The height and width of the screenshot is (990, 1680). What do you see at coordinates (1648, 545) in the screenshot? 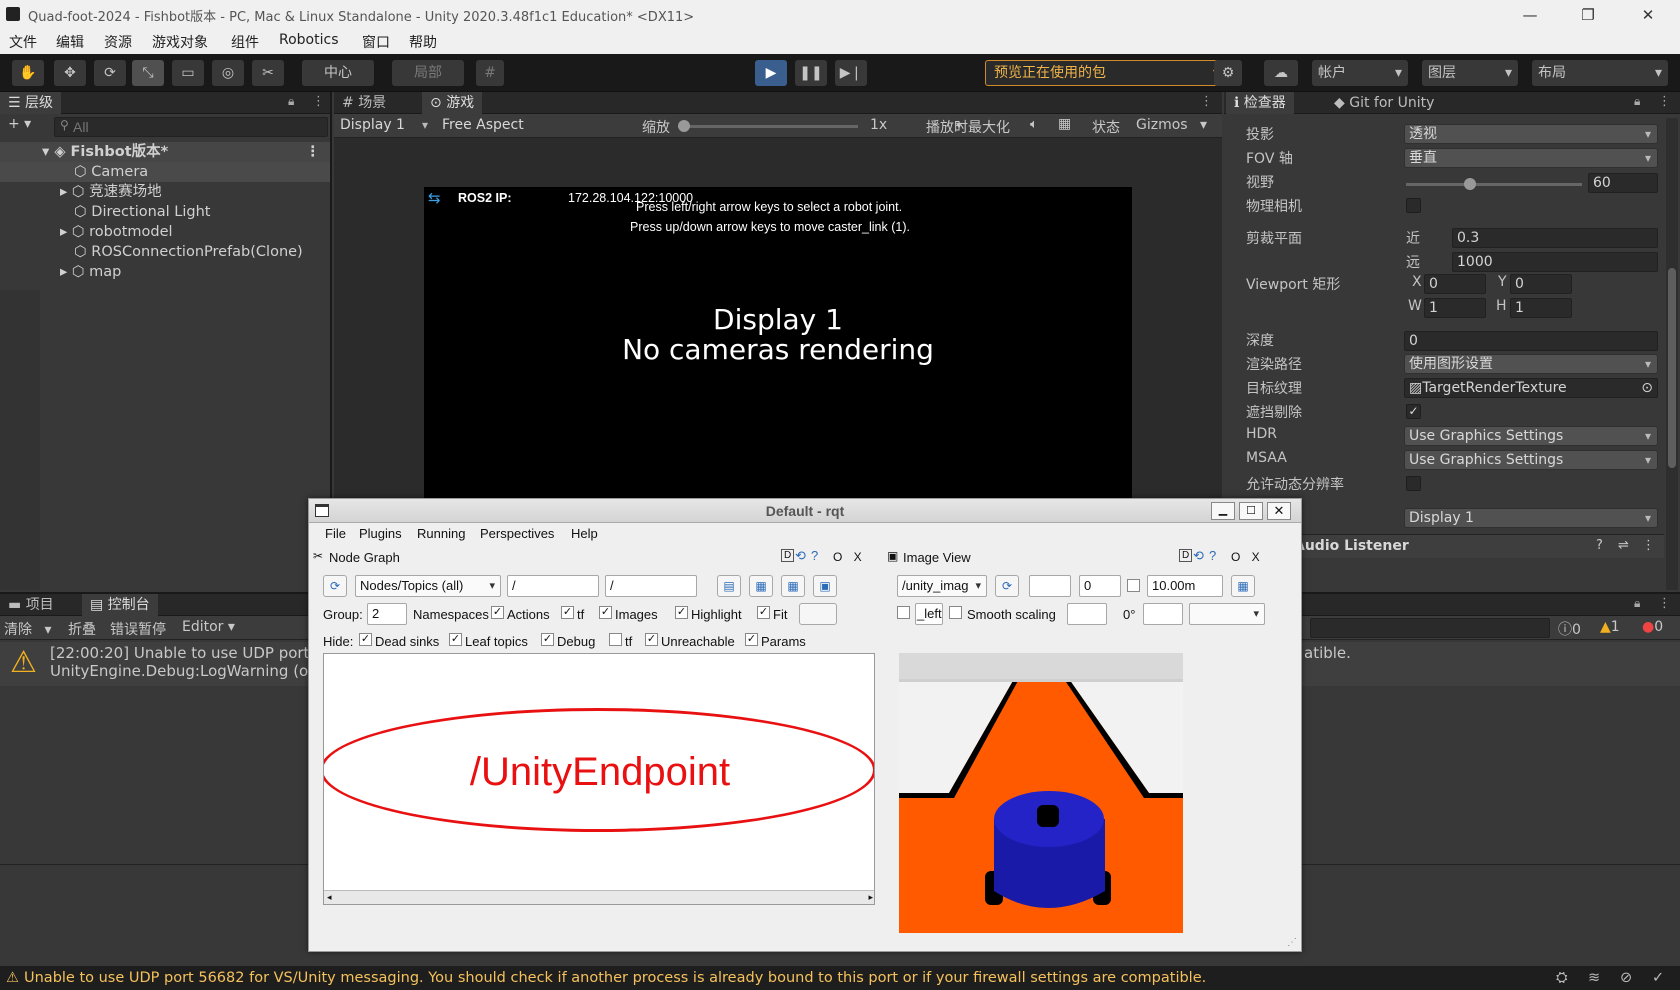
I see `component-menu-icon: ⋮` at bounding box center [1648, 545].